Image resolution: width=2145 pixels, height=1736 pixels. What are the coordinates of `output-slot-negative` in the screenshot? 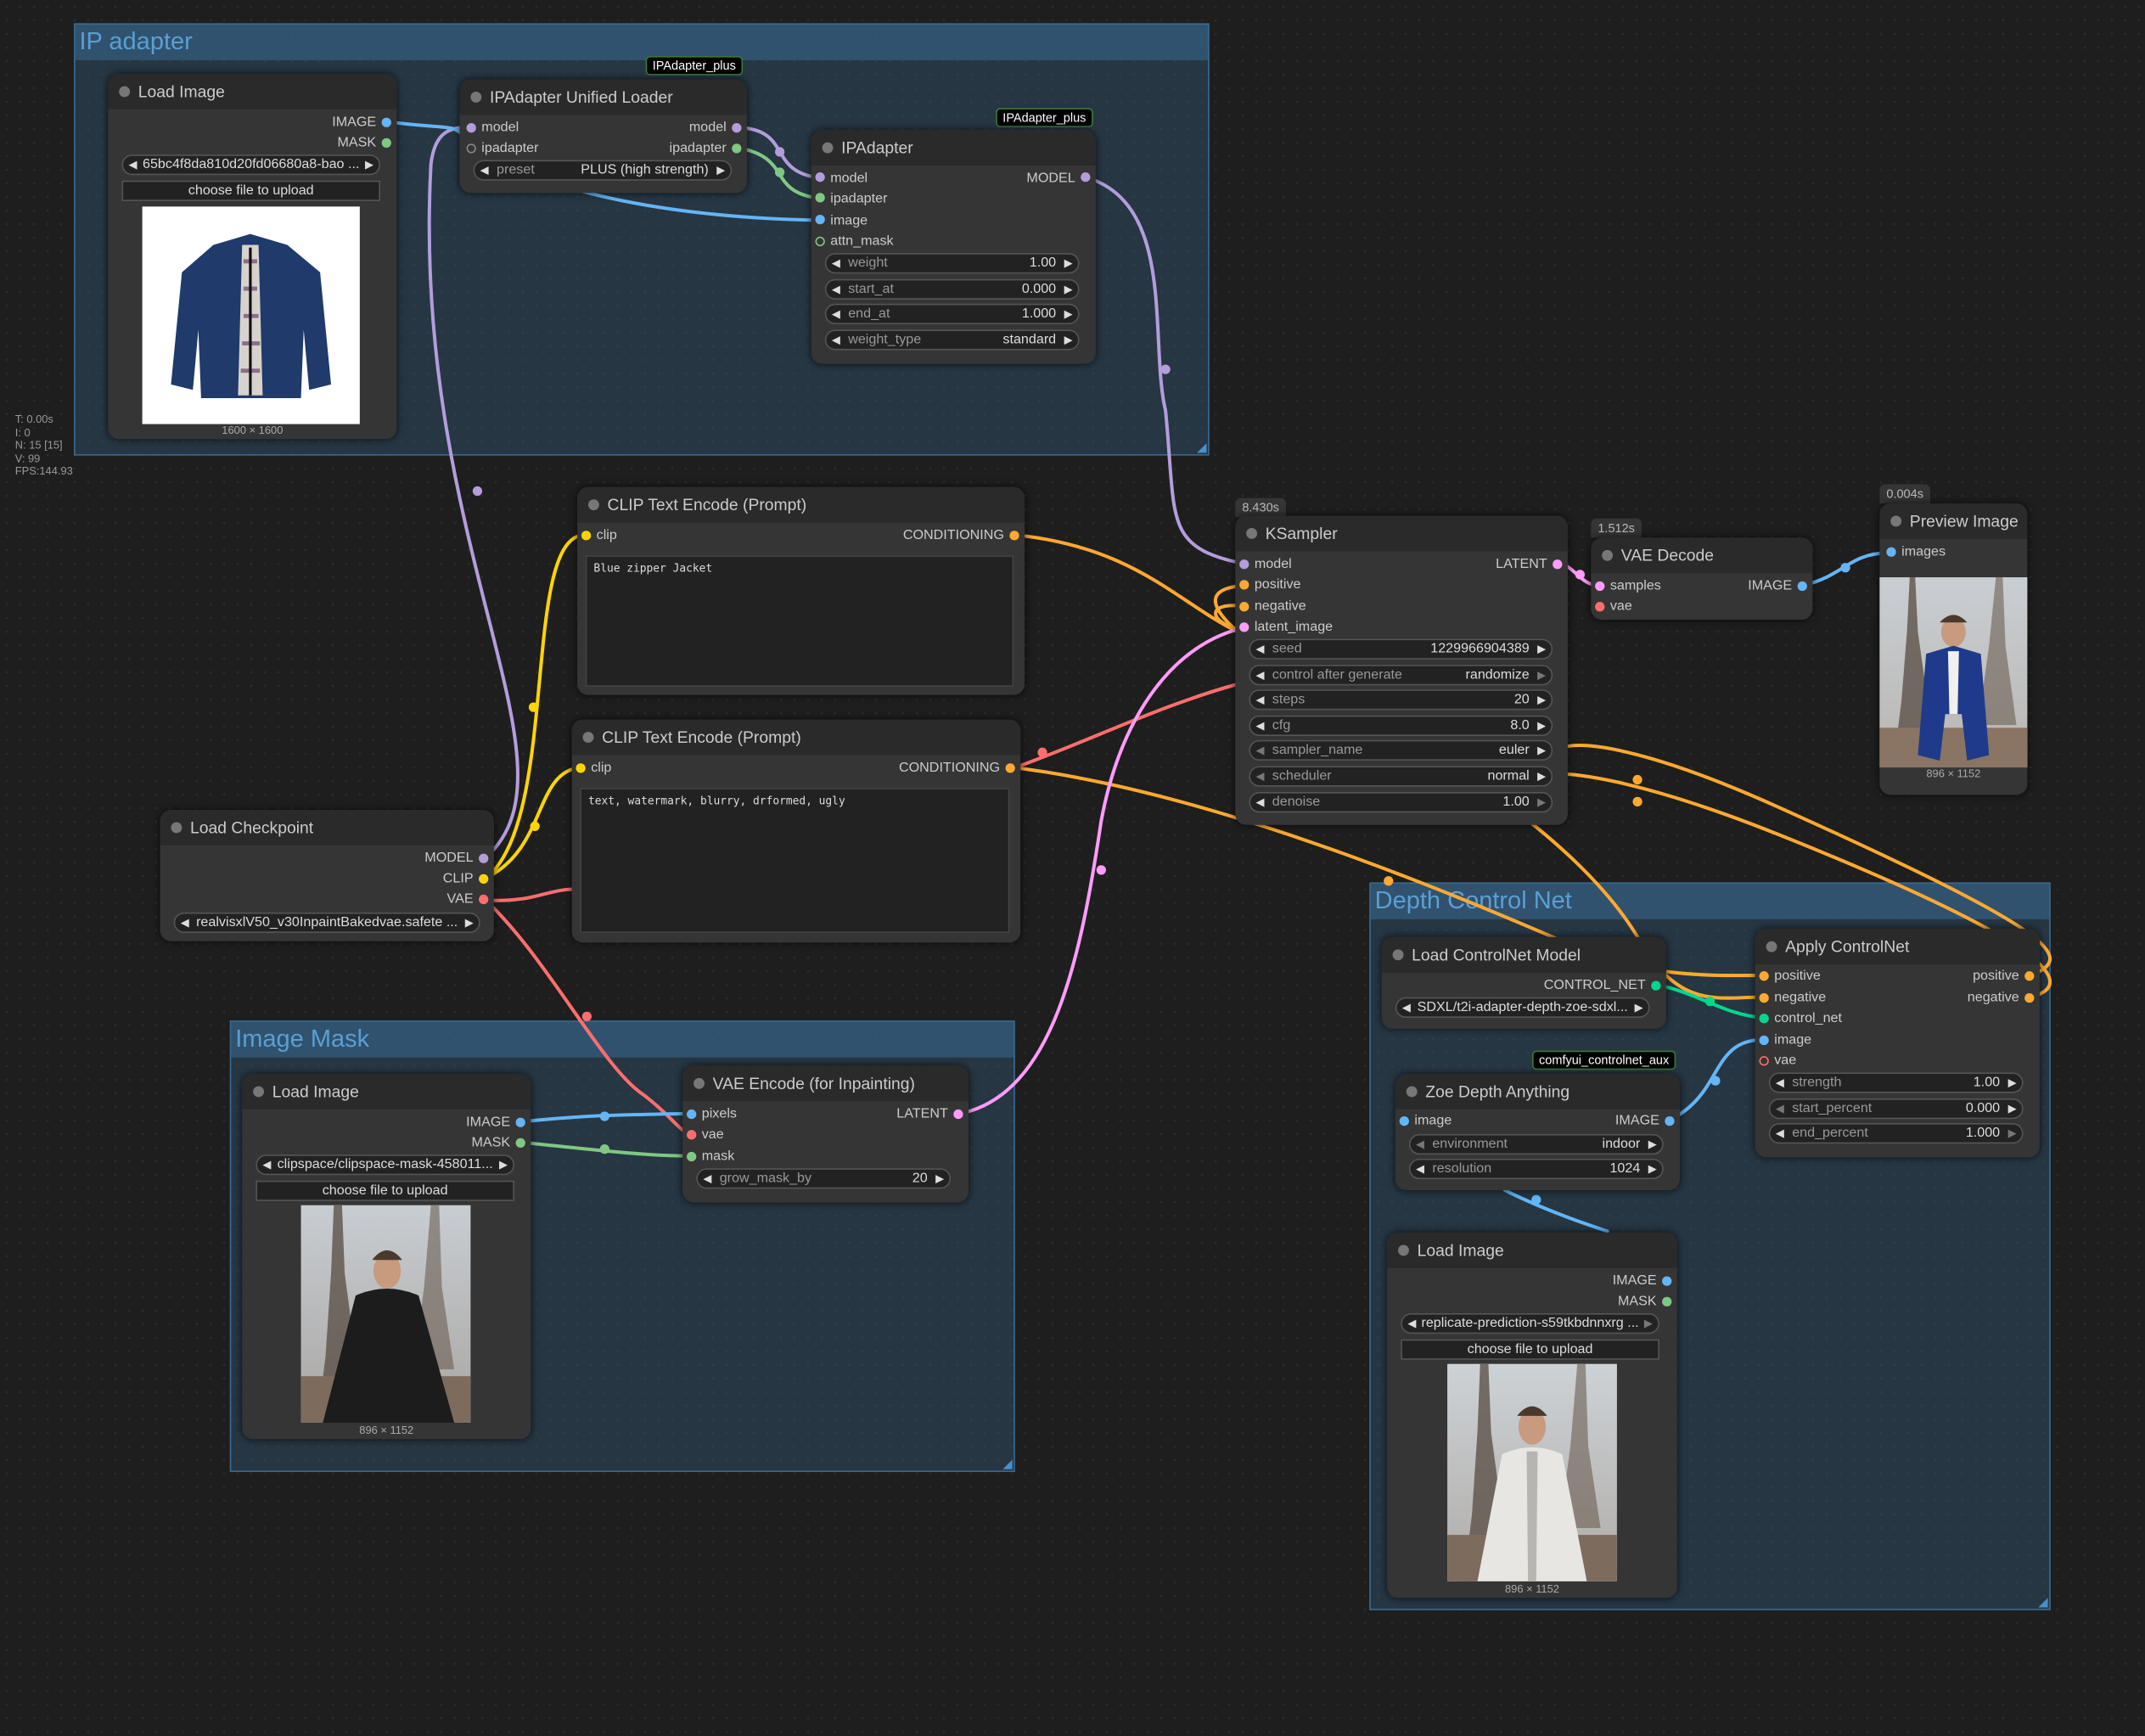 It's located at (2030, 998).